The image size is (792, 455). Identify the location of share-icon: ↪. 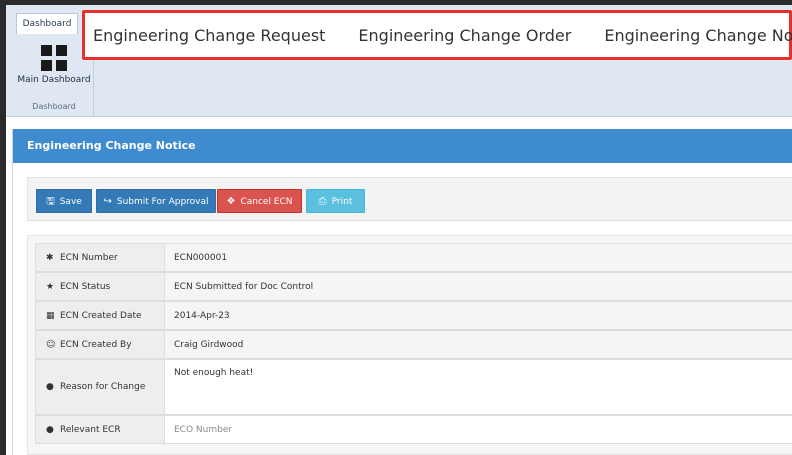
(107, 201).